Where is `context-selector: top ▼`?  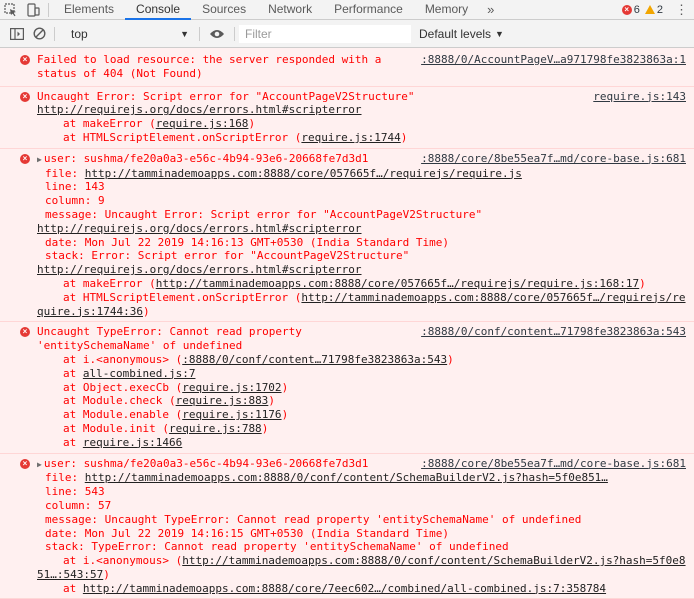 context-selector: top ▼ is located at coordinates (130, 34).